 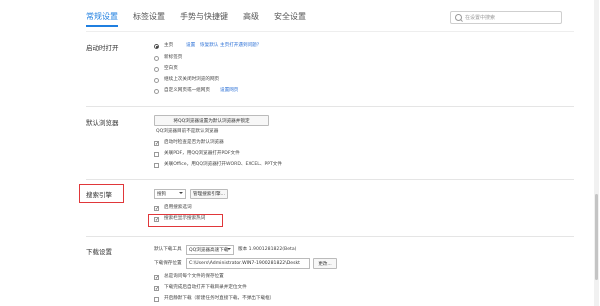 What do you see at coordinates (99, 195) in the screenshot?
I see `search-engine-section-title: 搜索引擎` at bounding box center [99, 195].